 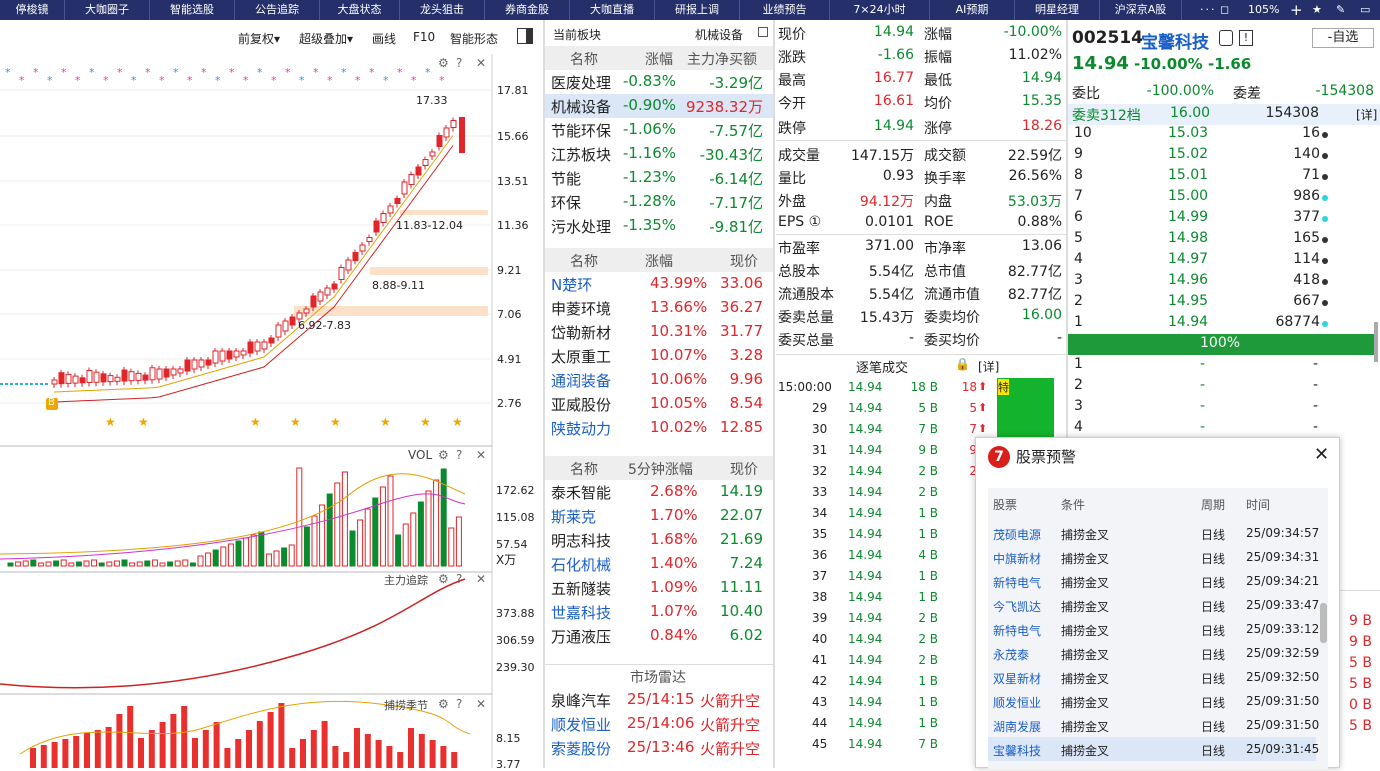 What do you see at coordinates (1296, 10) in the screenshot?
I see `zoom-in-icon: +` at bounding box center [1296, 10].